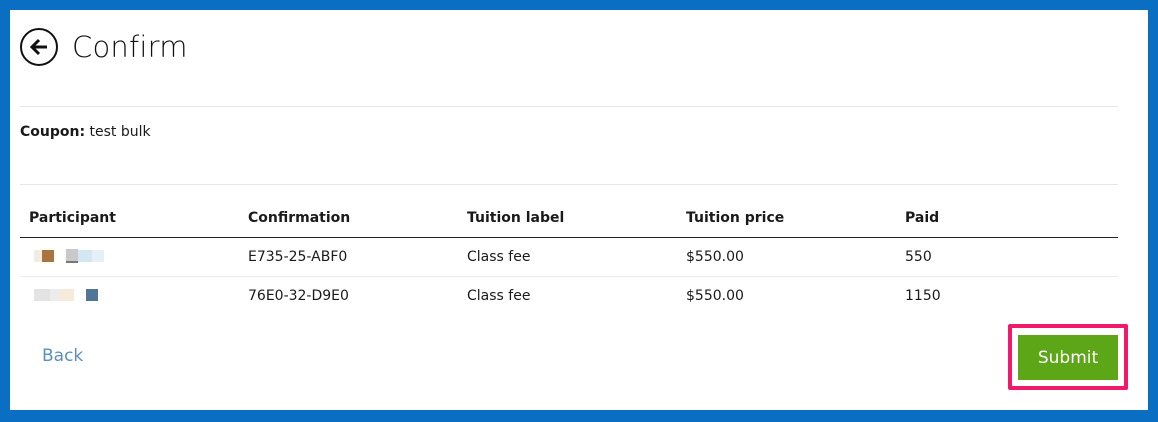  What do you see at coordinates (130, 47) in the screenshot?
I see `page-title: Confirm` at bounding box center [130, 47].